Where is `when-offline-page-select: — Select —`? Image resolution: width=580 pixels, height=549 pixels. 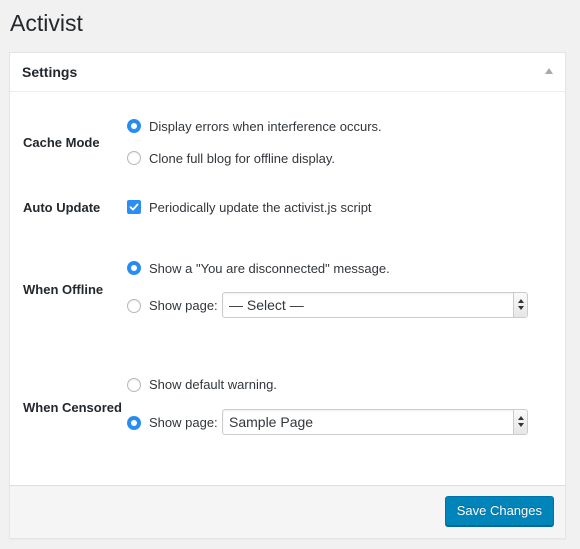
when-offline-page-select: — Select — is located at coordinates (375, 305).